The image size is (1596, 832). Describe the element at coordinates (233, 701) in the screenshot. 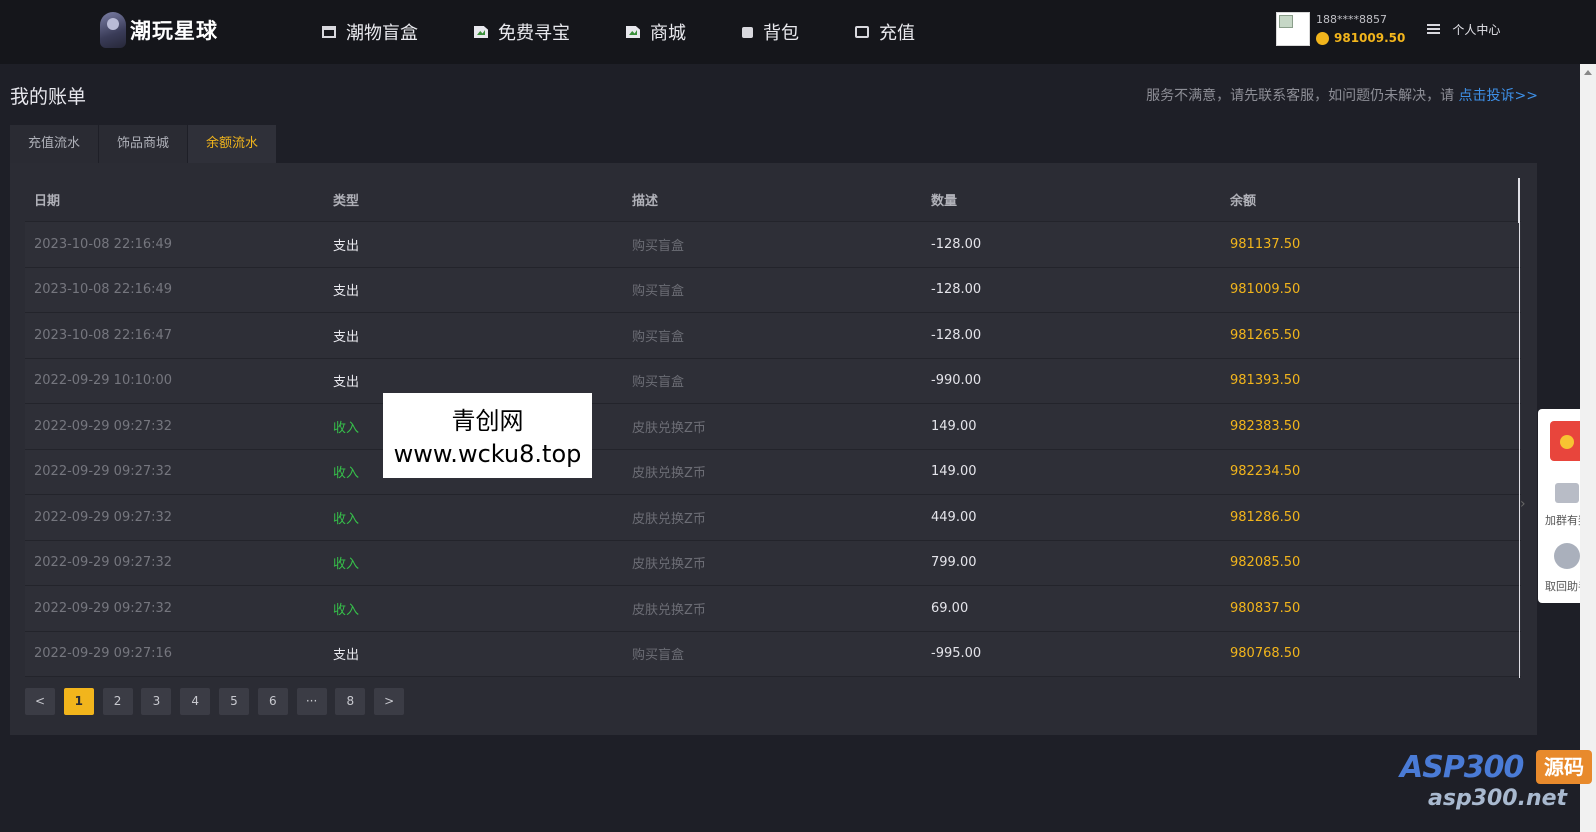

I see `page-button-5: 5` at that location.